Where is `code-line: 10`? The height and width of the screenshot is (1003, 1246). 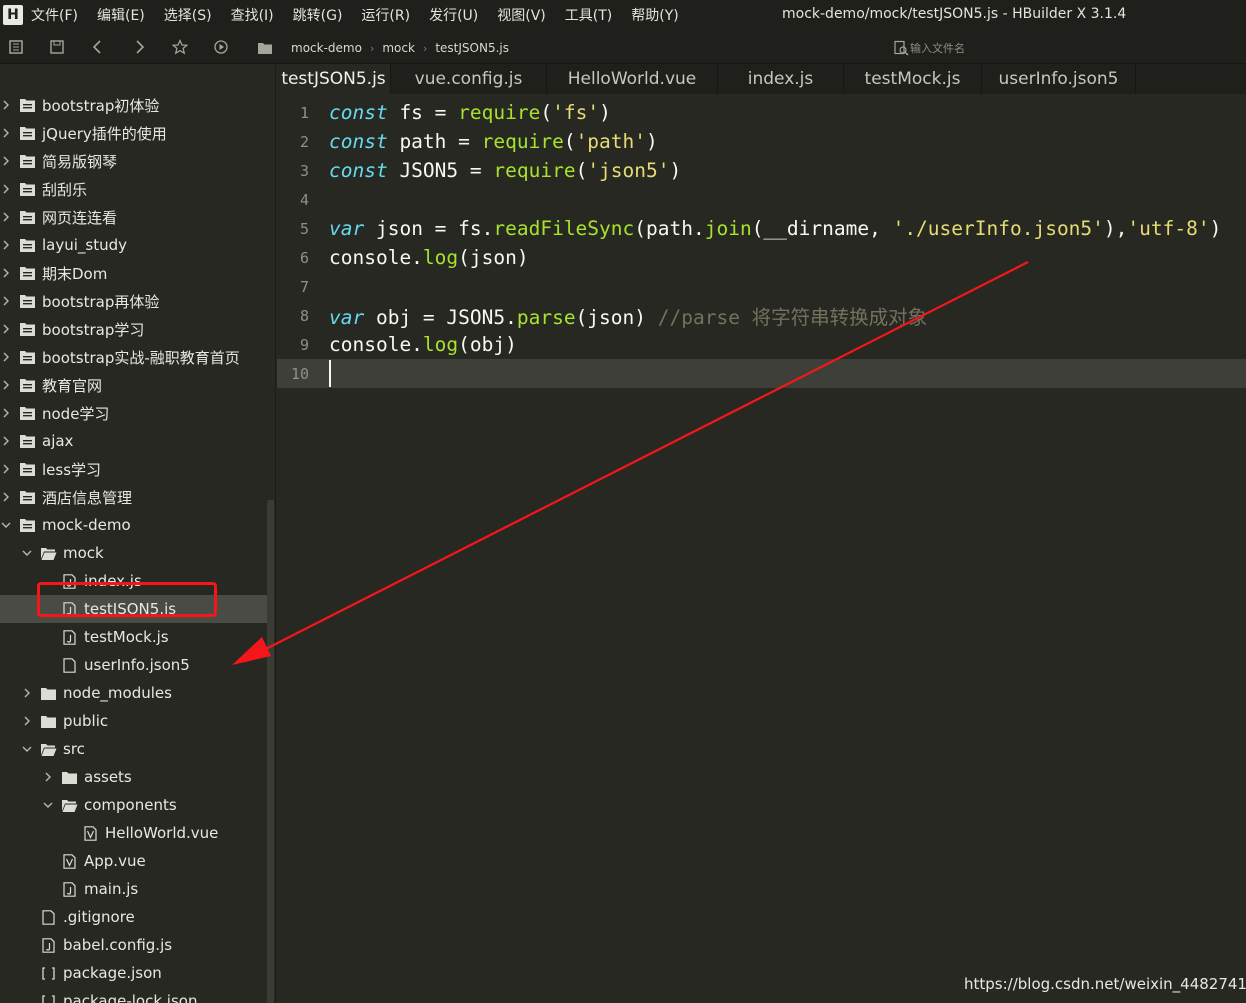 code-line: 10 is located at coordinates (761, 373).